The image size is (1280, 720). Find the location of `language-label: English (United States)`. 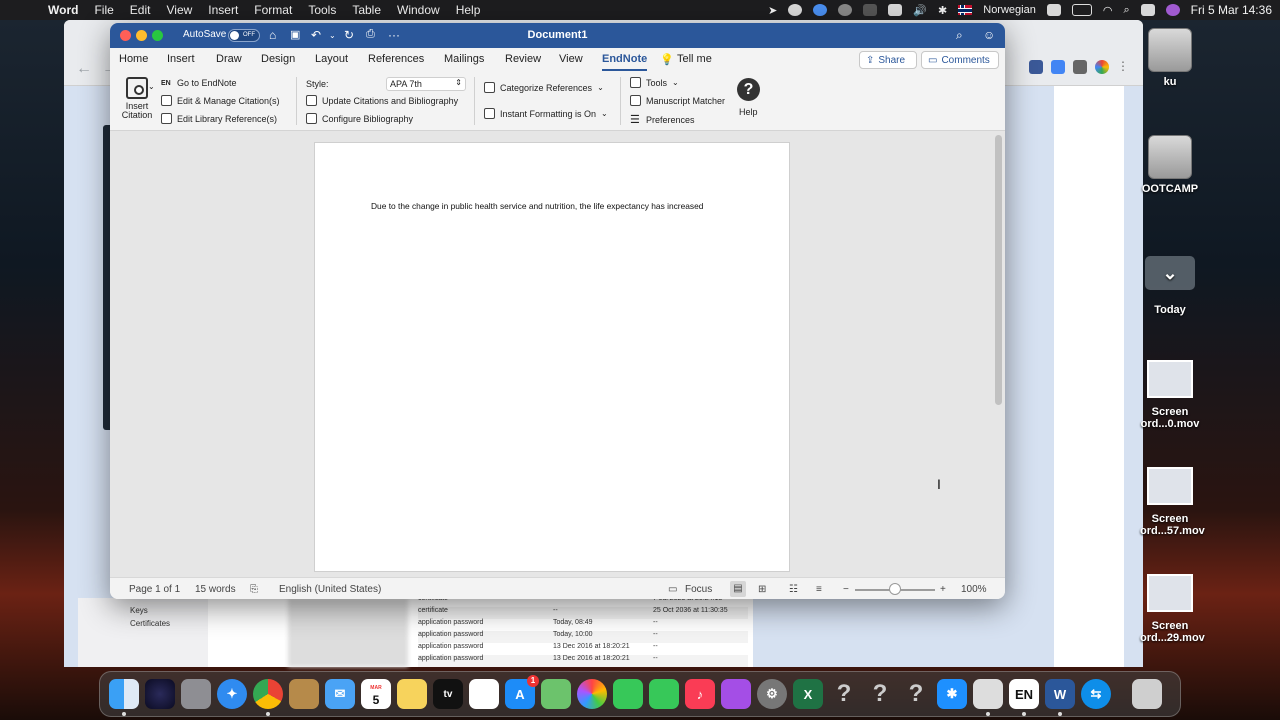

language-label: English (United States) is located at coordinates (330, 589).